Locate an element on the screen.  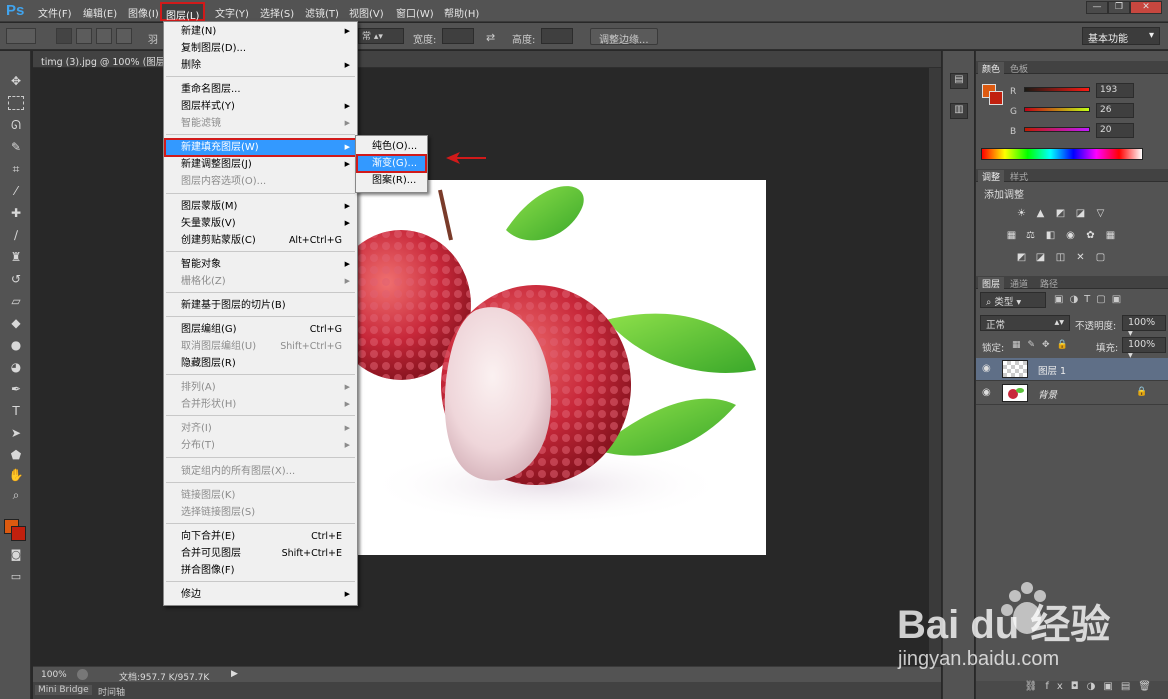
tab-swatches: 色板 is located at coordinates (1019, 68).